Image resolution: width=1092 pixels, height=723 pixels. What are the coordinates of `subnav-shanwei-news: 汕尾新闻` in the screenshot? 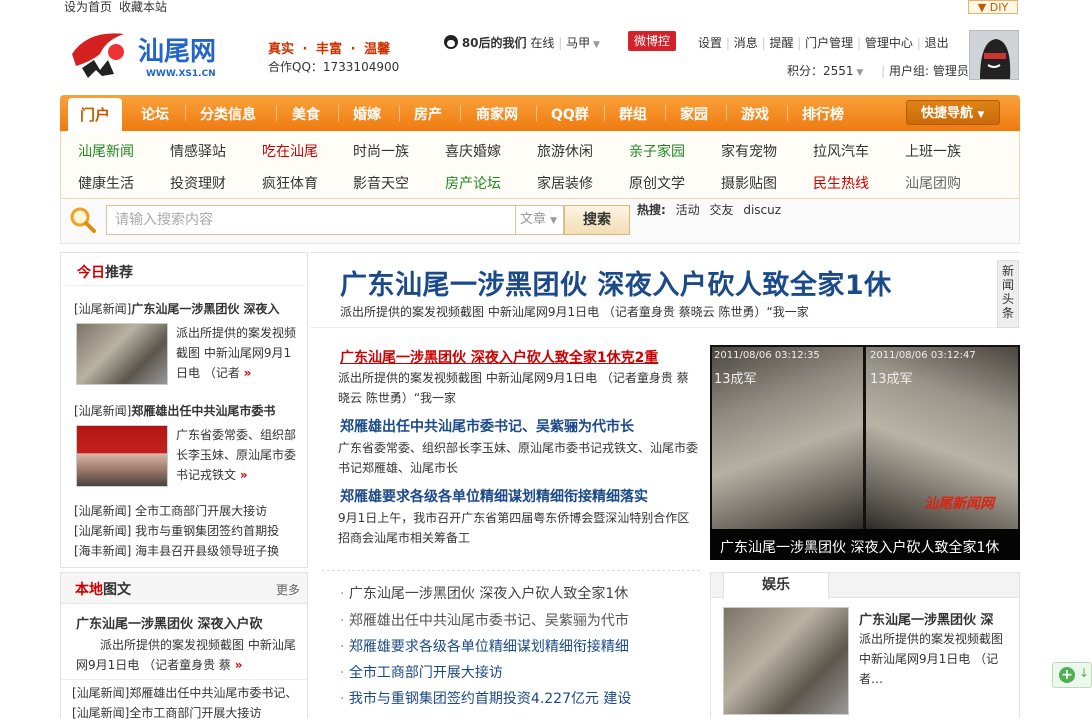 It's located at (106, 151).